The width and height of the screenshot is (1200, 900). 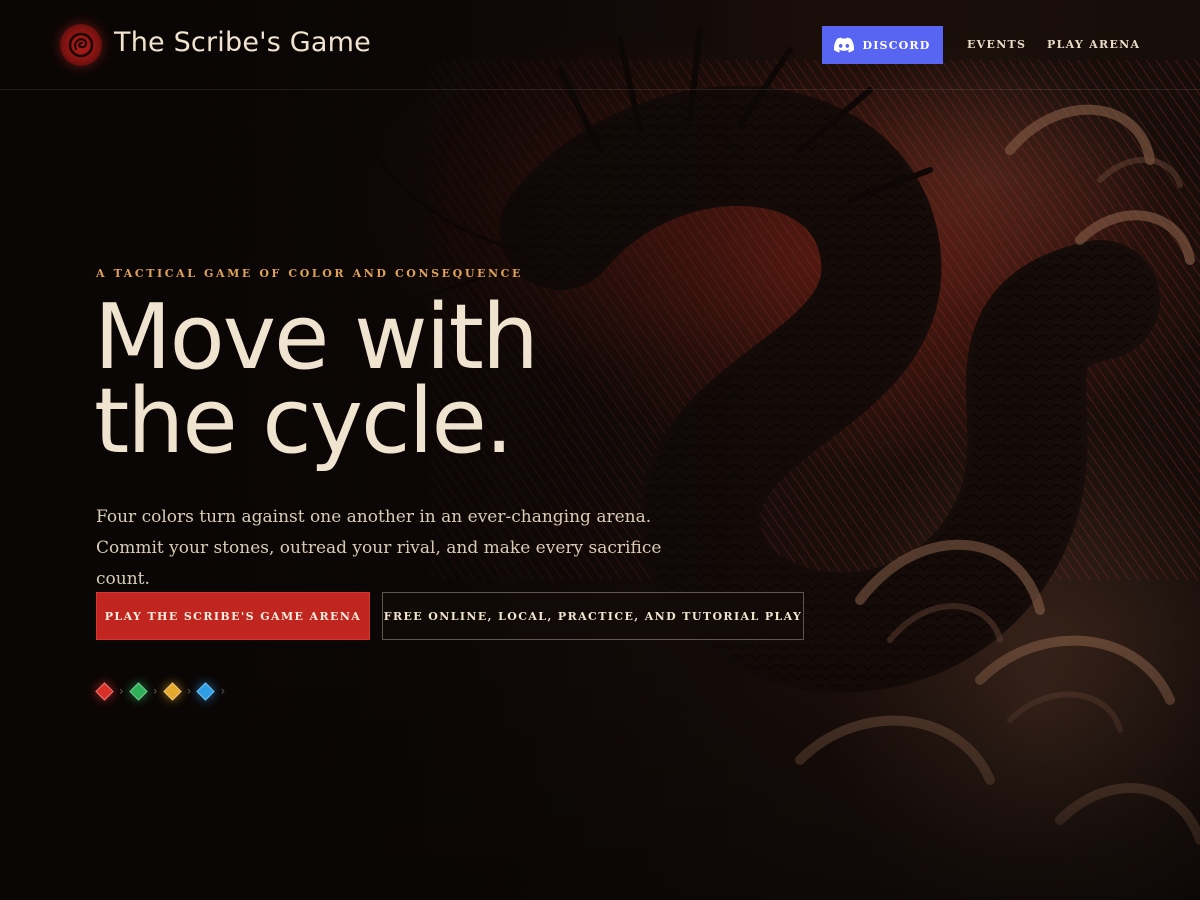 I want to click on scribe-seal-glyph, so click(x=81, y=45).